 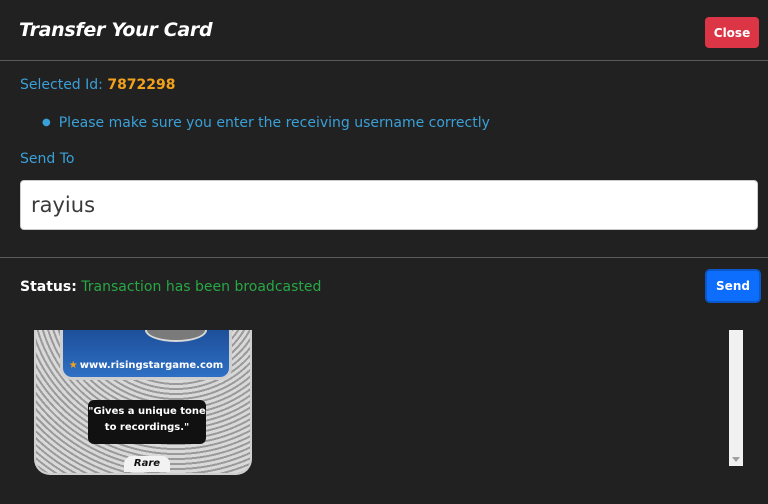 What do you see at coordinates (147, 411) in the screenshot?
I see `card-quote-line1: "Gives a unique tone` at bounding box center [147, 411].